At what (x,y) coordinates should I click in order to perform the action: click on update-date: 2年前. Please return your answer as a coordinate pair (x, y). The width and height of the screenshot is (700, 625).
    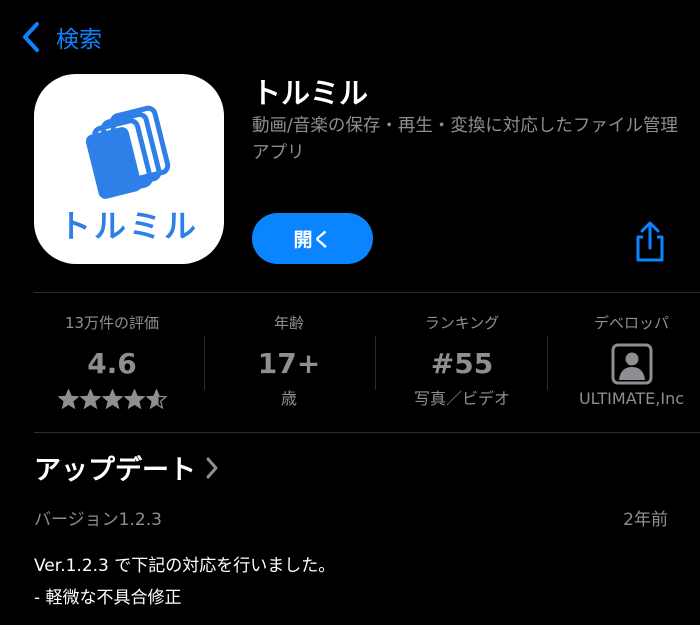
    Looking at the image, I should click on (645, 520).